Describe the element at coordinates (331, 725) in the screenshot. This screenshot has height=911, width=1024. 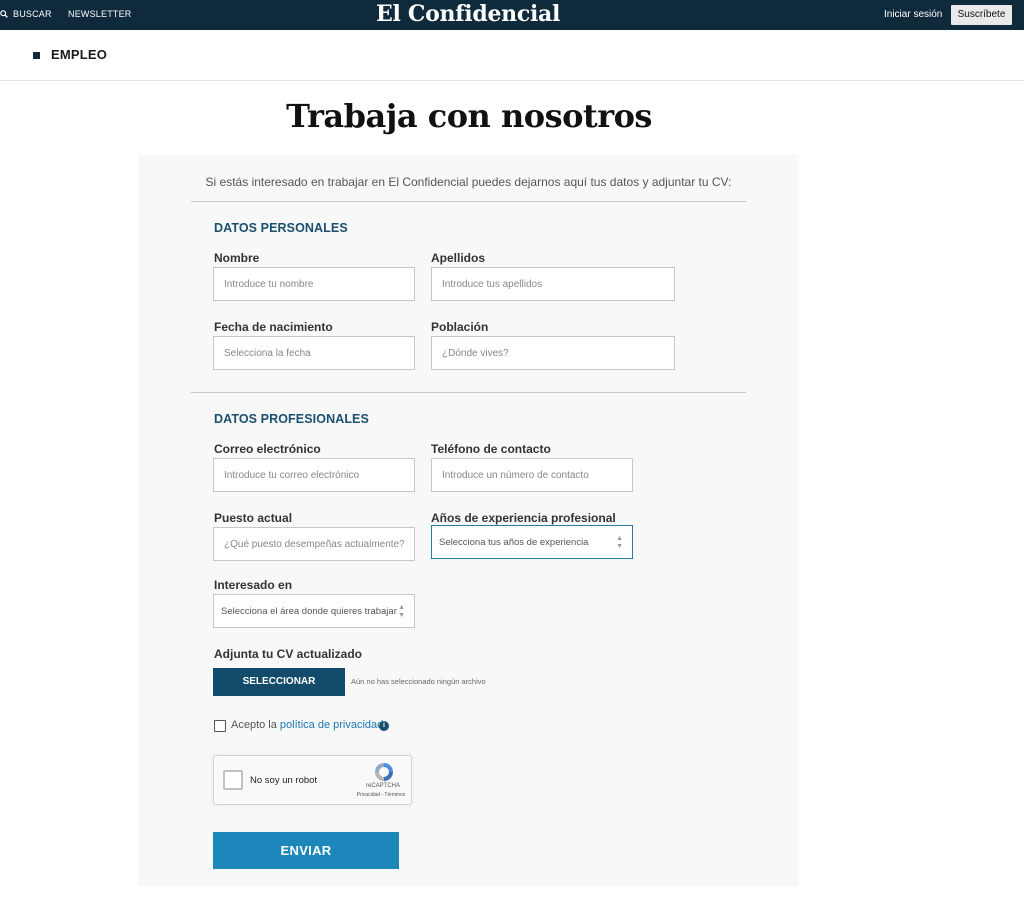
I see `privacy-policy-link: política de privacidad` at that location.